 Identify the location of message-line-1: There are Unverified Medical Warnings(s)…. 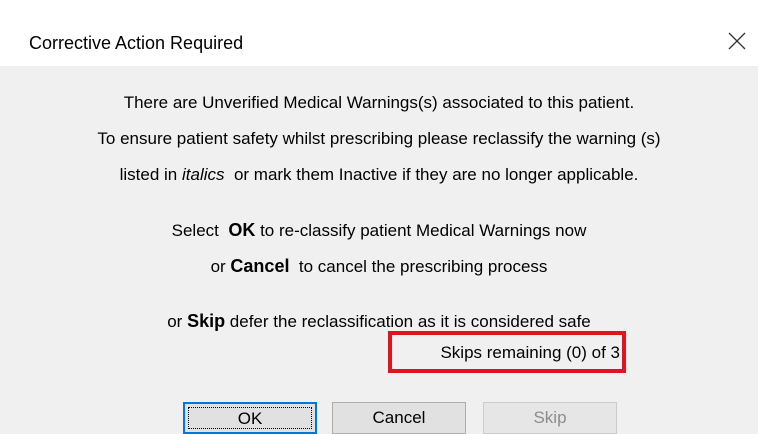
(379, 102).